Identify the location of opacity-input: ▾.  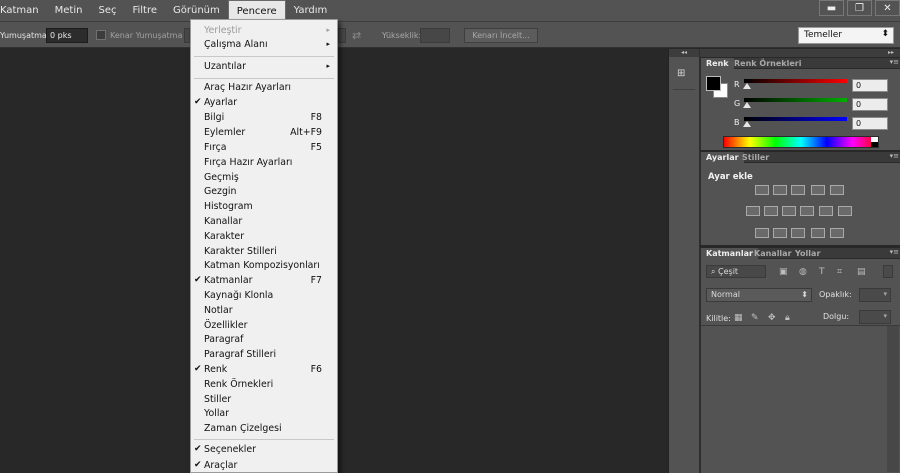
(875, 295).